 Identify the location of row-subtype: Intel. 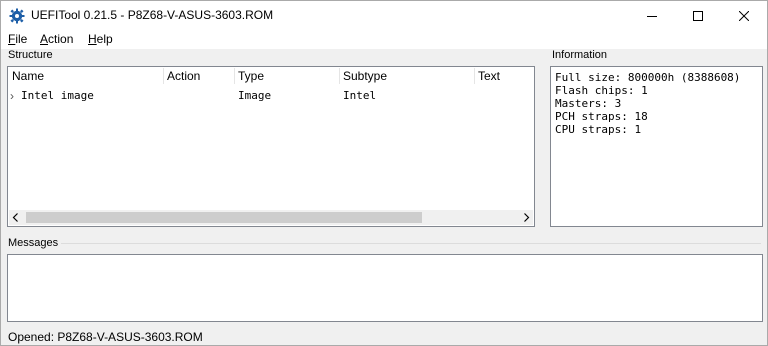
(360, 95).